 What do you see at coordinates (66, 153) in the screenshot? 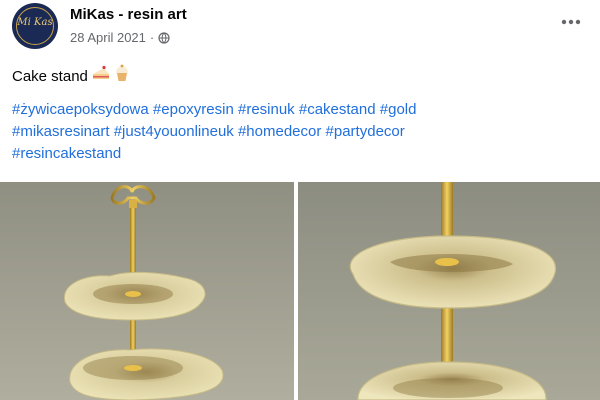
I see `hashtag-link: #resincakestand` at bounding box center [66, 153].